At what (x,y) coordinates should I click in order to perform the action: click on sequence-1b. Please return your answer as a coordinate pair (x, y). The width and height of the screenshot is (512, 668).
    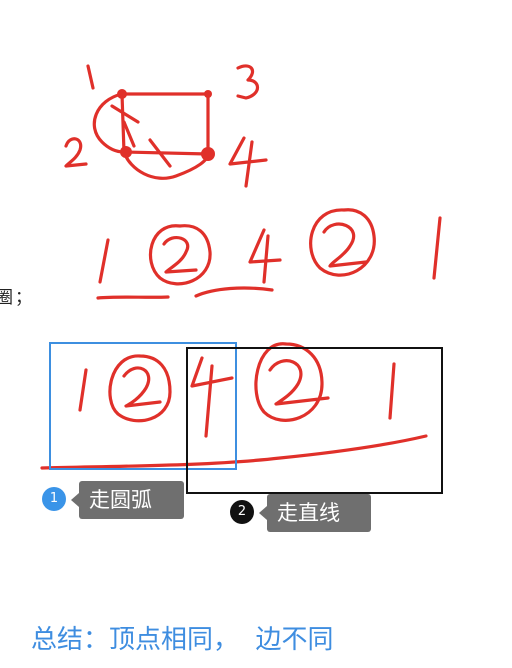
    Looking at the image, I should click on (437, 248).